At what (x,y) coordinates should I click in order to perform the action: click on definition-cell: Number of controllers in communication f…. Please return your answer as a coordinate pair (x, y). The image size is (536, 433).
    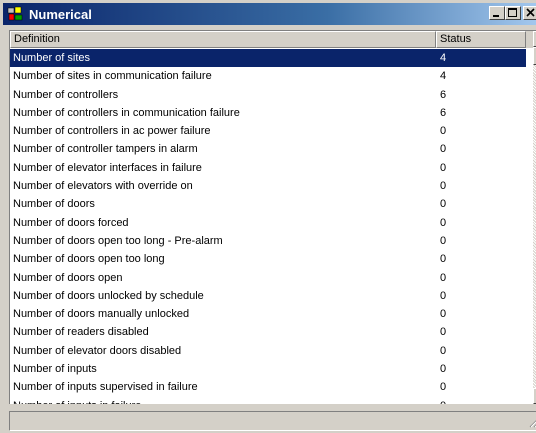
    Looking at the image, I should click on (126, 112).